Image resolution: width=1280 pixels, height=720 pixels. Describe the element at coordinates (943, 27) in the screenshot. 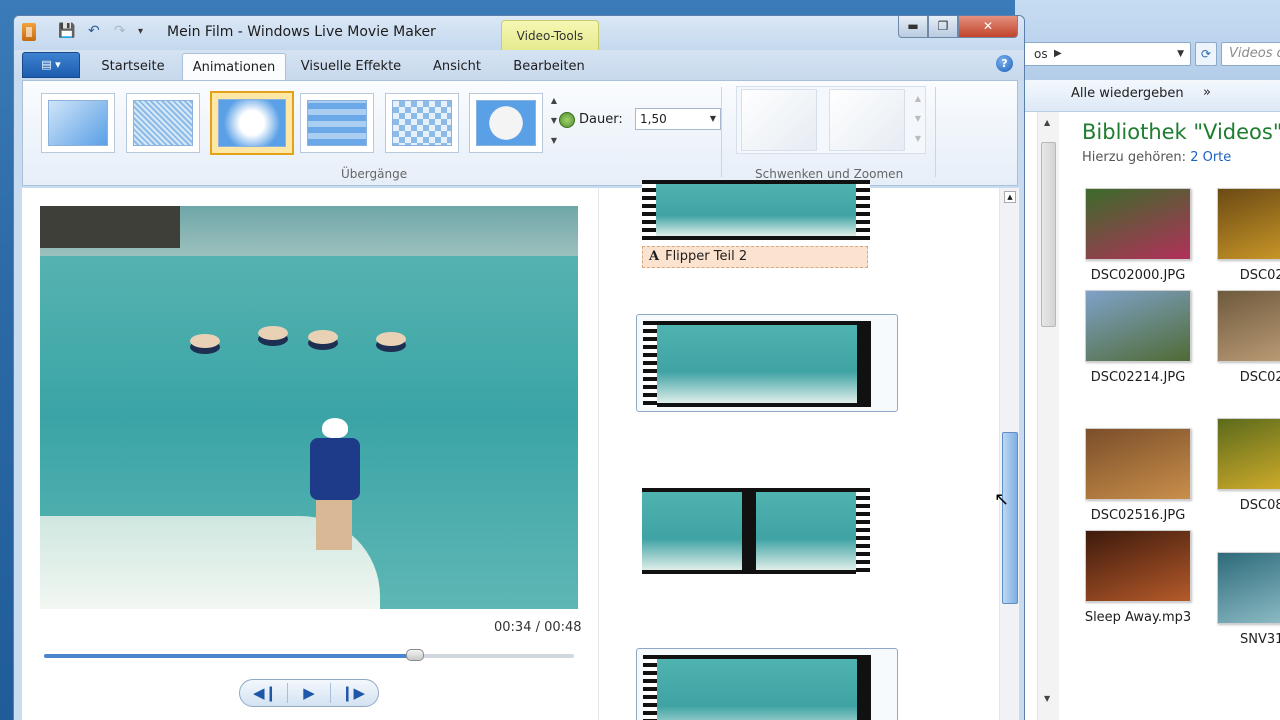

I see `maximize-button: ❐` at that location.